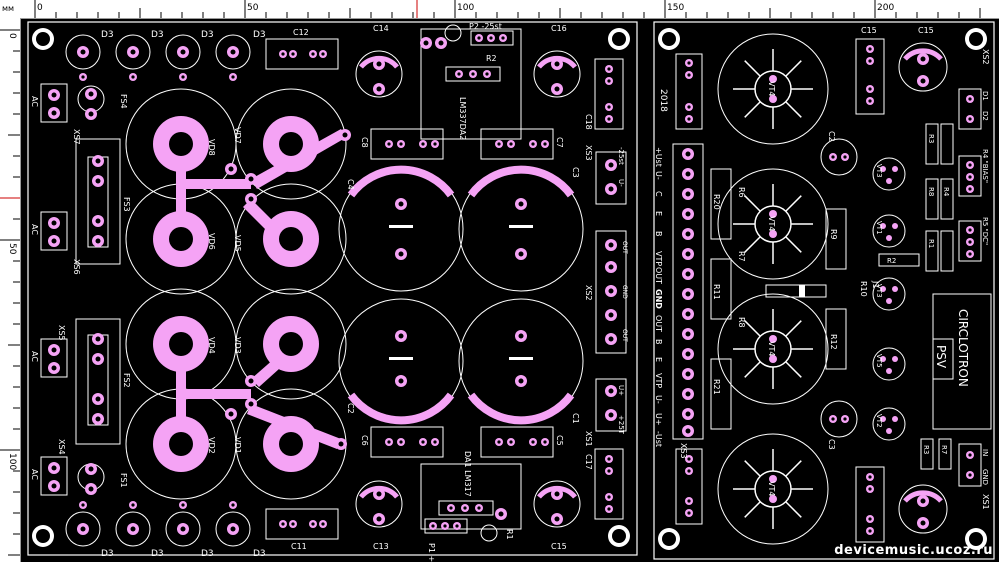 This screenshot has height=566, width=999. Describe the element at coordinates (716, 387) in the screenshot. I see `svg-text: R21` at that location.